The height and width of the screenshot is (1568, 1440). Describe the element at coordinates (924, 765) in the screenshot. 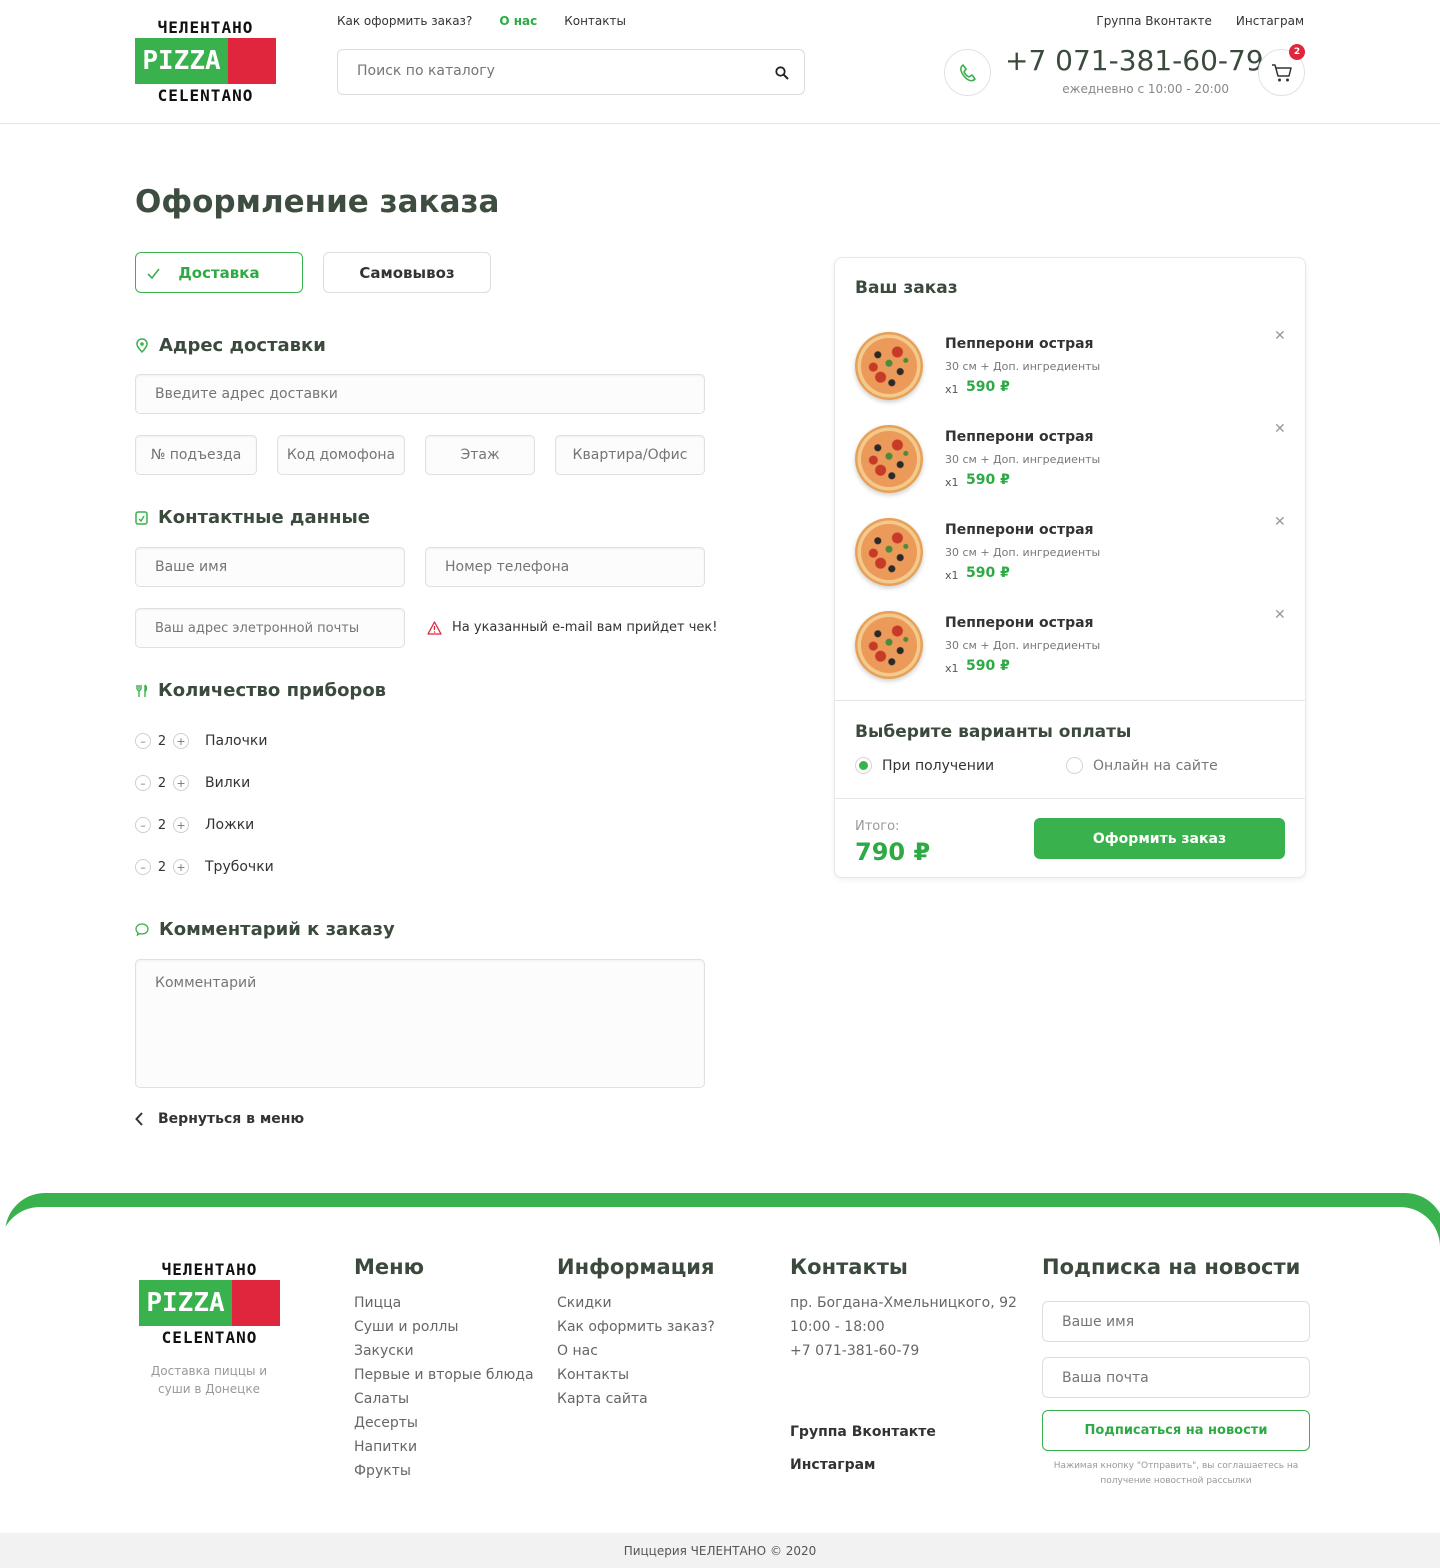

I see `payment-option-cash: При получении` at that location.